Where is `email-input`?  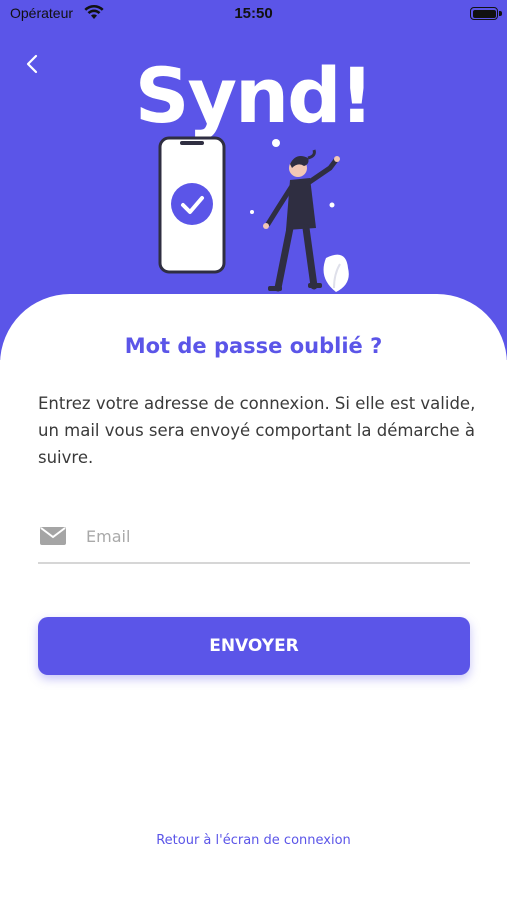 email-input is located at coordinates (276, 536).